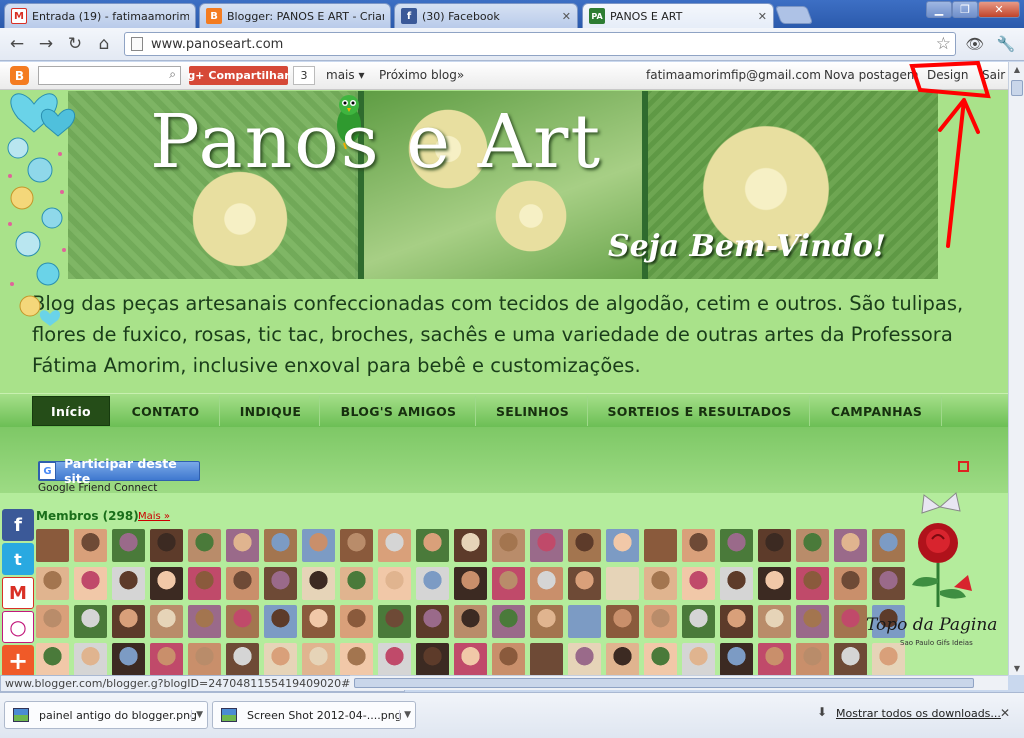 The height and width of the screenshot is (738, 1024). What do you see at coordinates (486, 15) in the screenshot?
I see `tab-facebook: f (30) Facebook ✕` at bounding box center [486, 15].